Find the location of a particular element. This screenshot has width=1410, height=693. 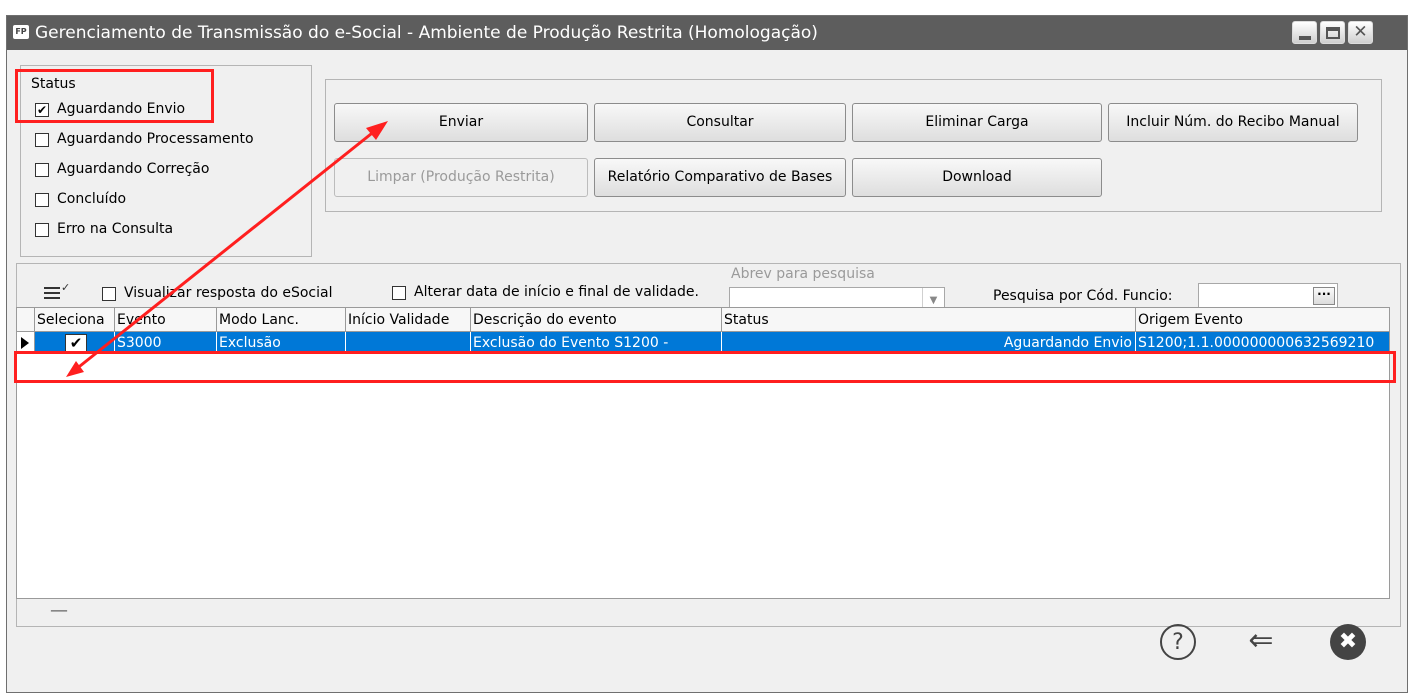

app-icon: FP is located at coordinates (21, 32).